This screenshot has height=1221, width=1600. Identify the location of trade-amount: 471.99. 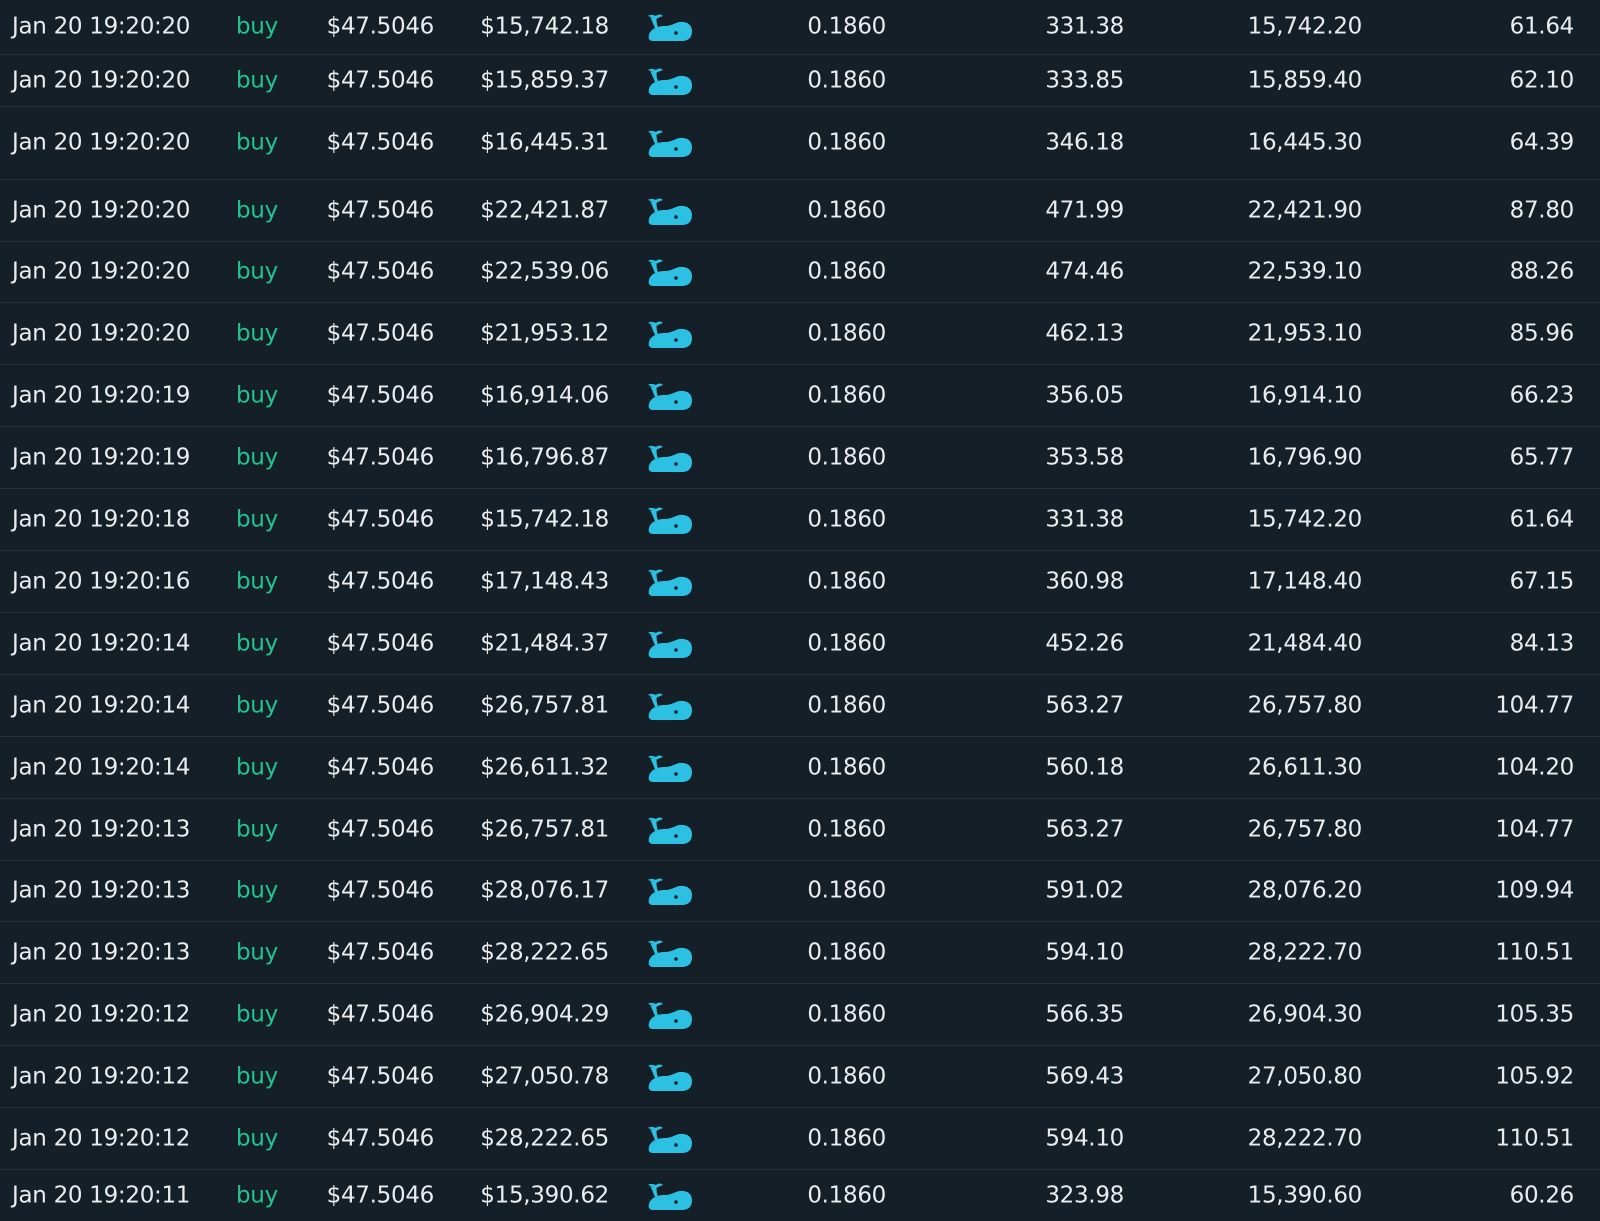
(1084, 210).